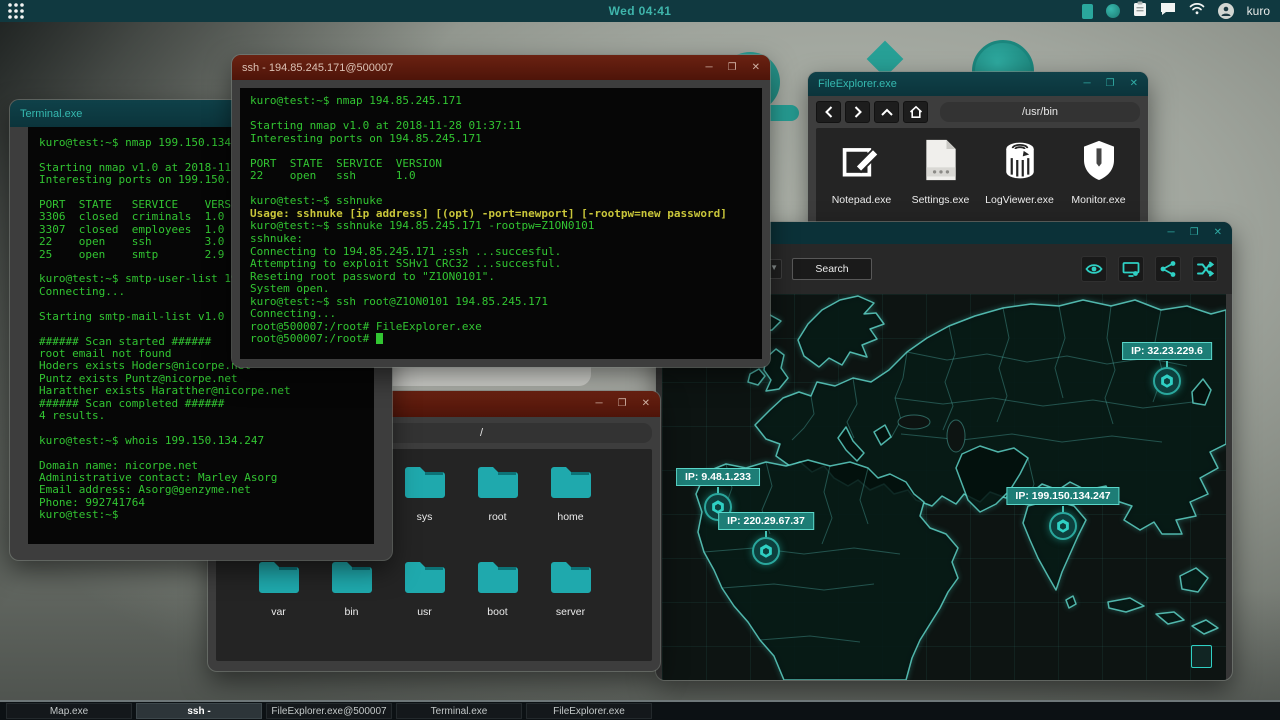 This screenshot has width=1280, height=720. I want to click on terminal-line: kuro@test:~$ whois 199.150.134.247, so click(152, 440).